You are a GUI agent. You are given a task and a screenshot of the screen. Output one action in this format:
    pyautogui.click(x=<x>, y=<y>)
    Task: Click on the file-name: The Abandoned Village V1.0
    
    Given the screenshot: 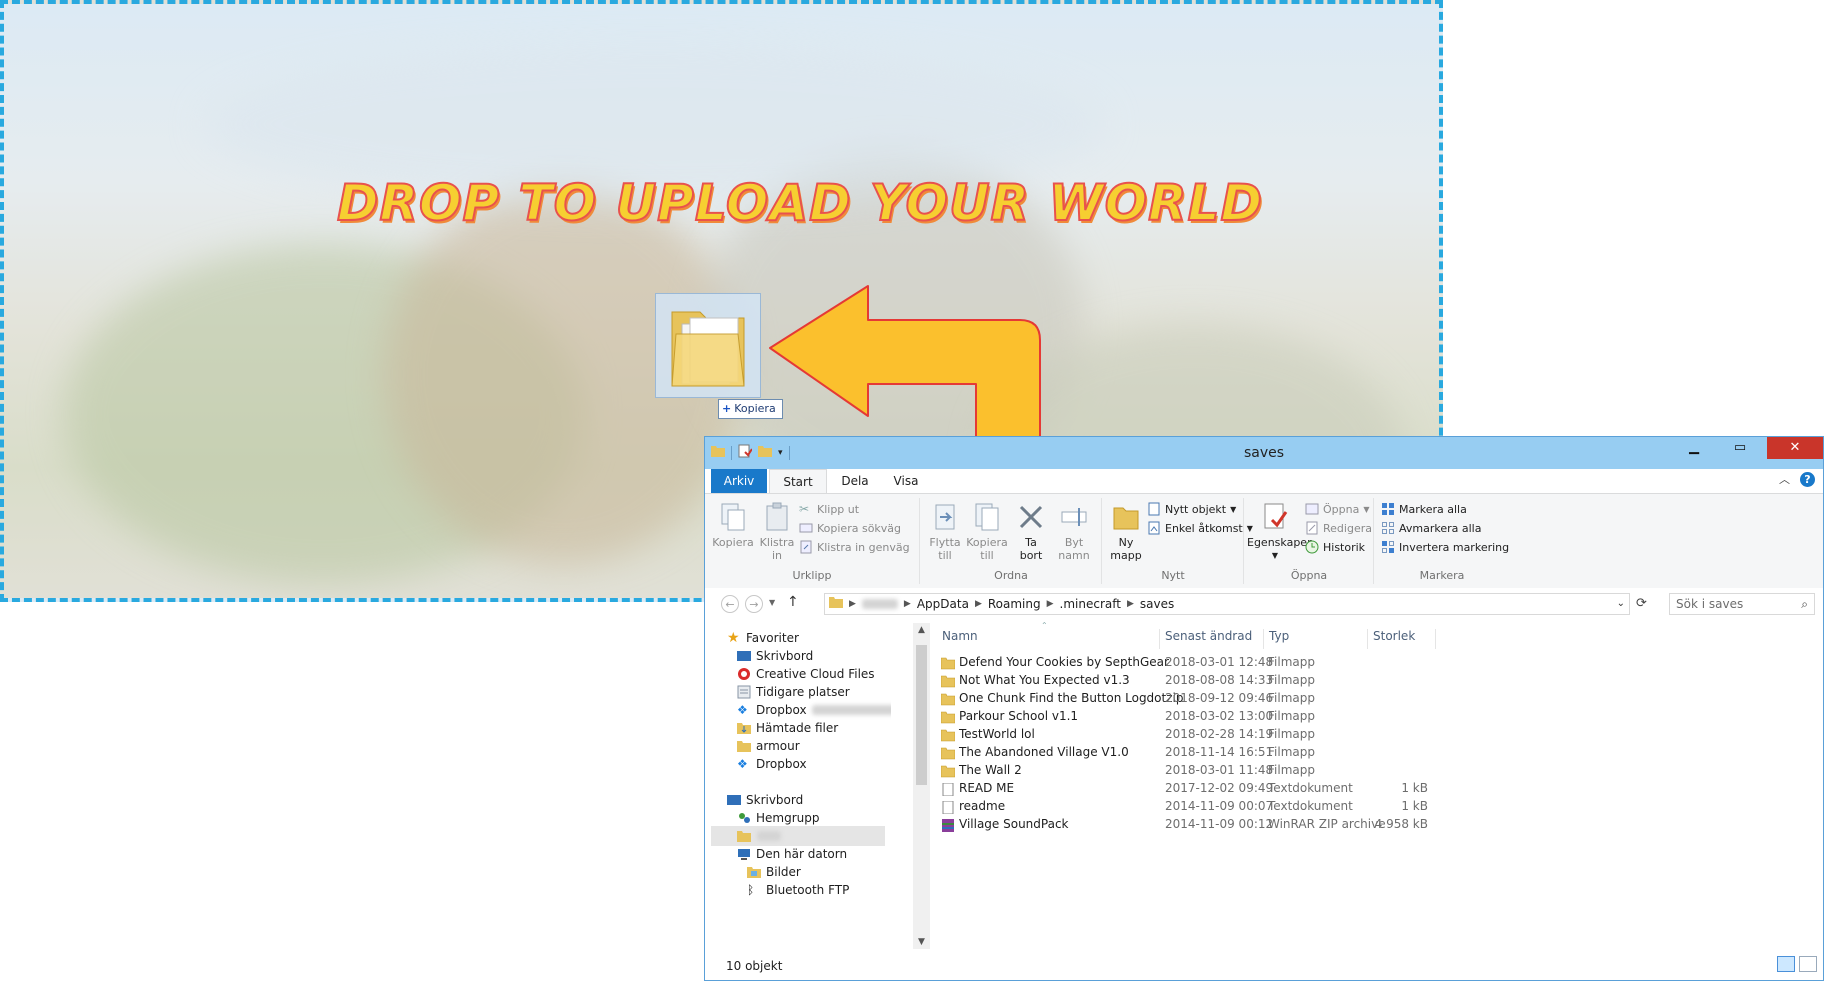 What is the action you would take?
    pyautogui.click(x=1044, y=752)
    